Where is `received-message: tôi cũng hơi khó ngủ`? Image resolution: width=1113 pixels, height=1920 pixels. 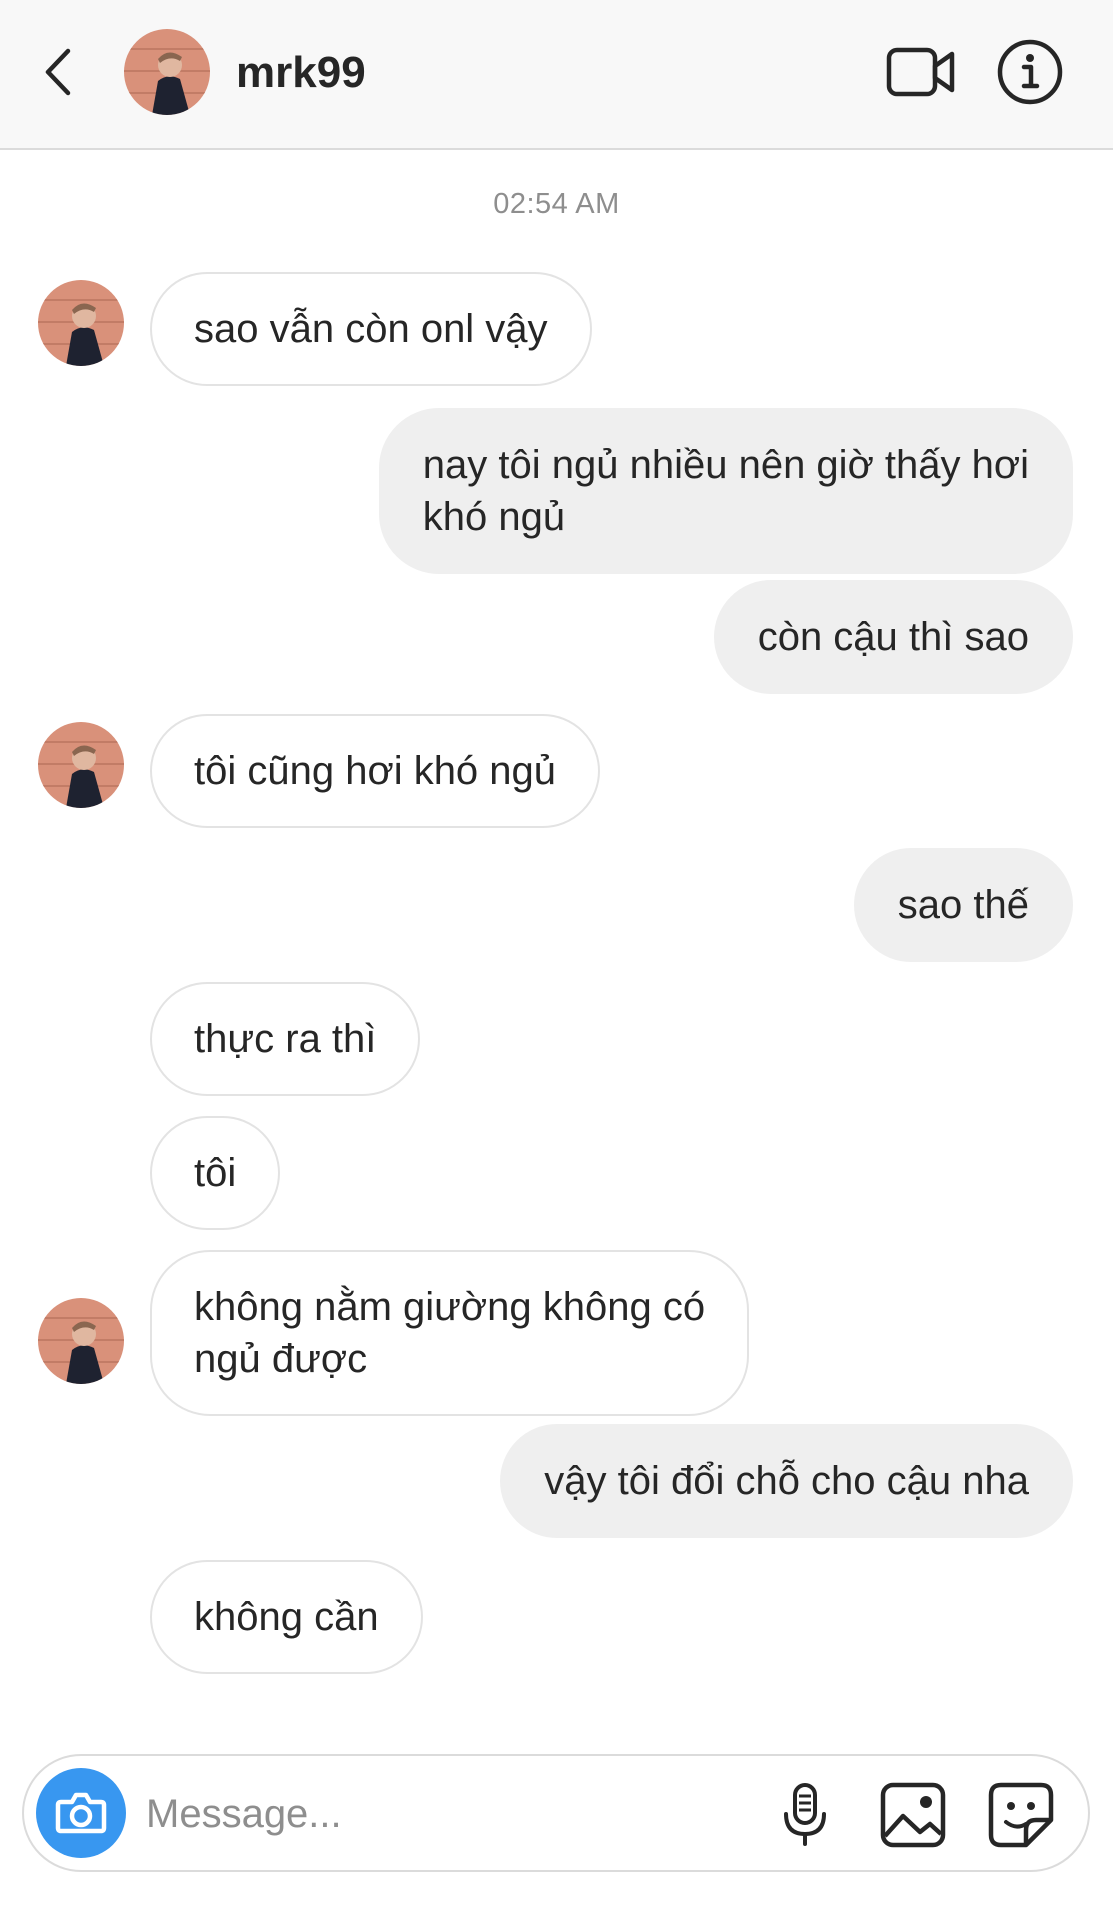 received-message: tôi cũng hơi khó ngủ is located at coordinates (375, 771).